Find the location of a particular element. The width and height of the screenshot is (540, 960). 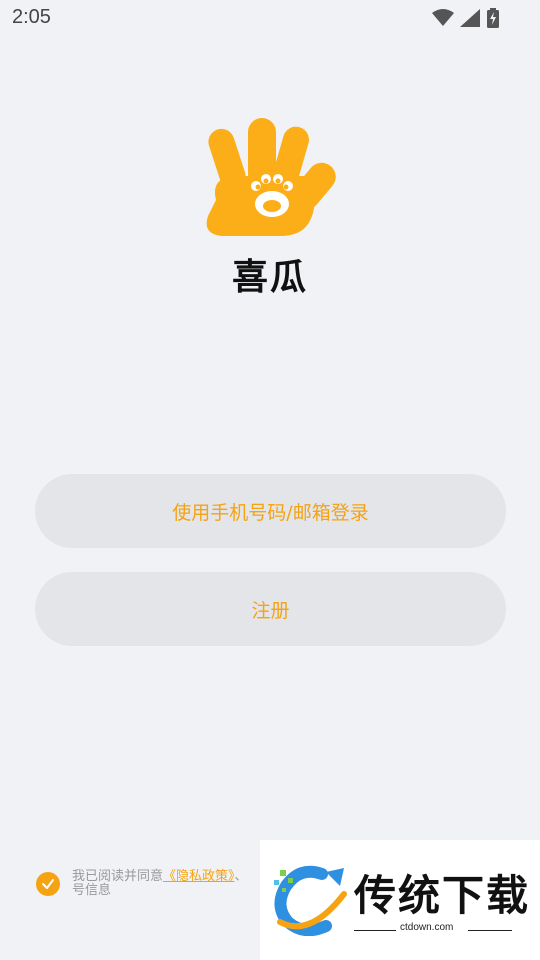

agree-checkbox is located at coordinates (48, 884).